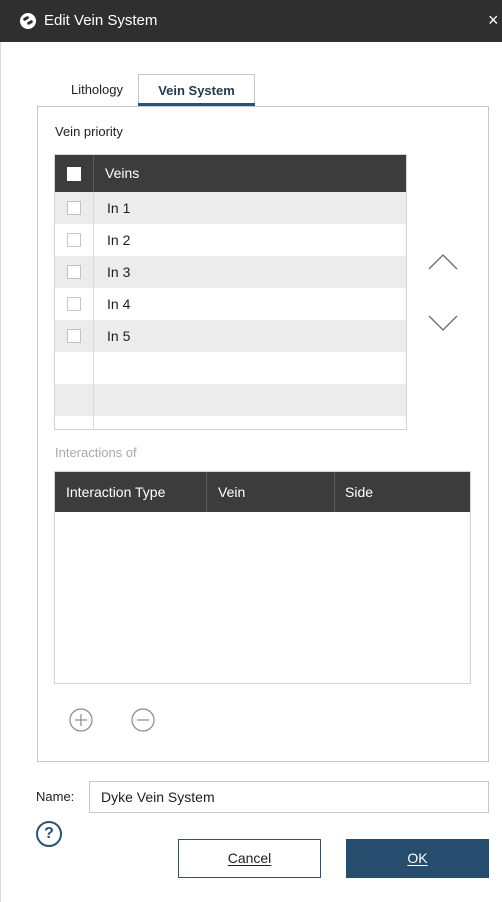 This screenshot has width=502, height=902. I want to click on table-row: In 2, so click(230, 240).